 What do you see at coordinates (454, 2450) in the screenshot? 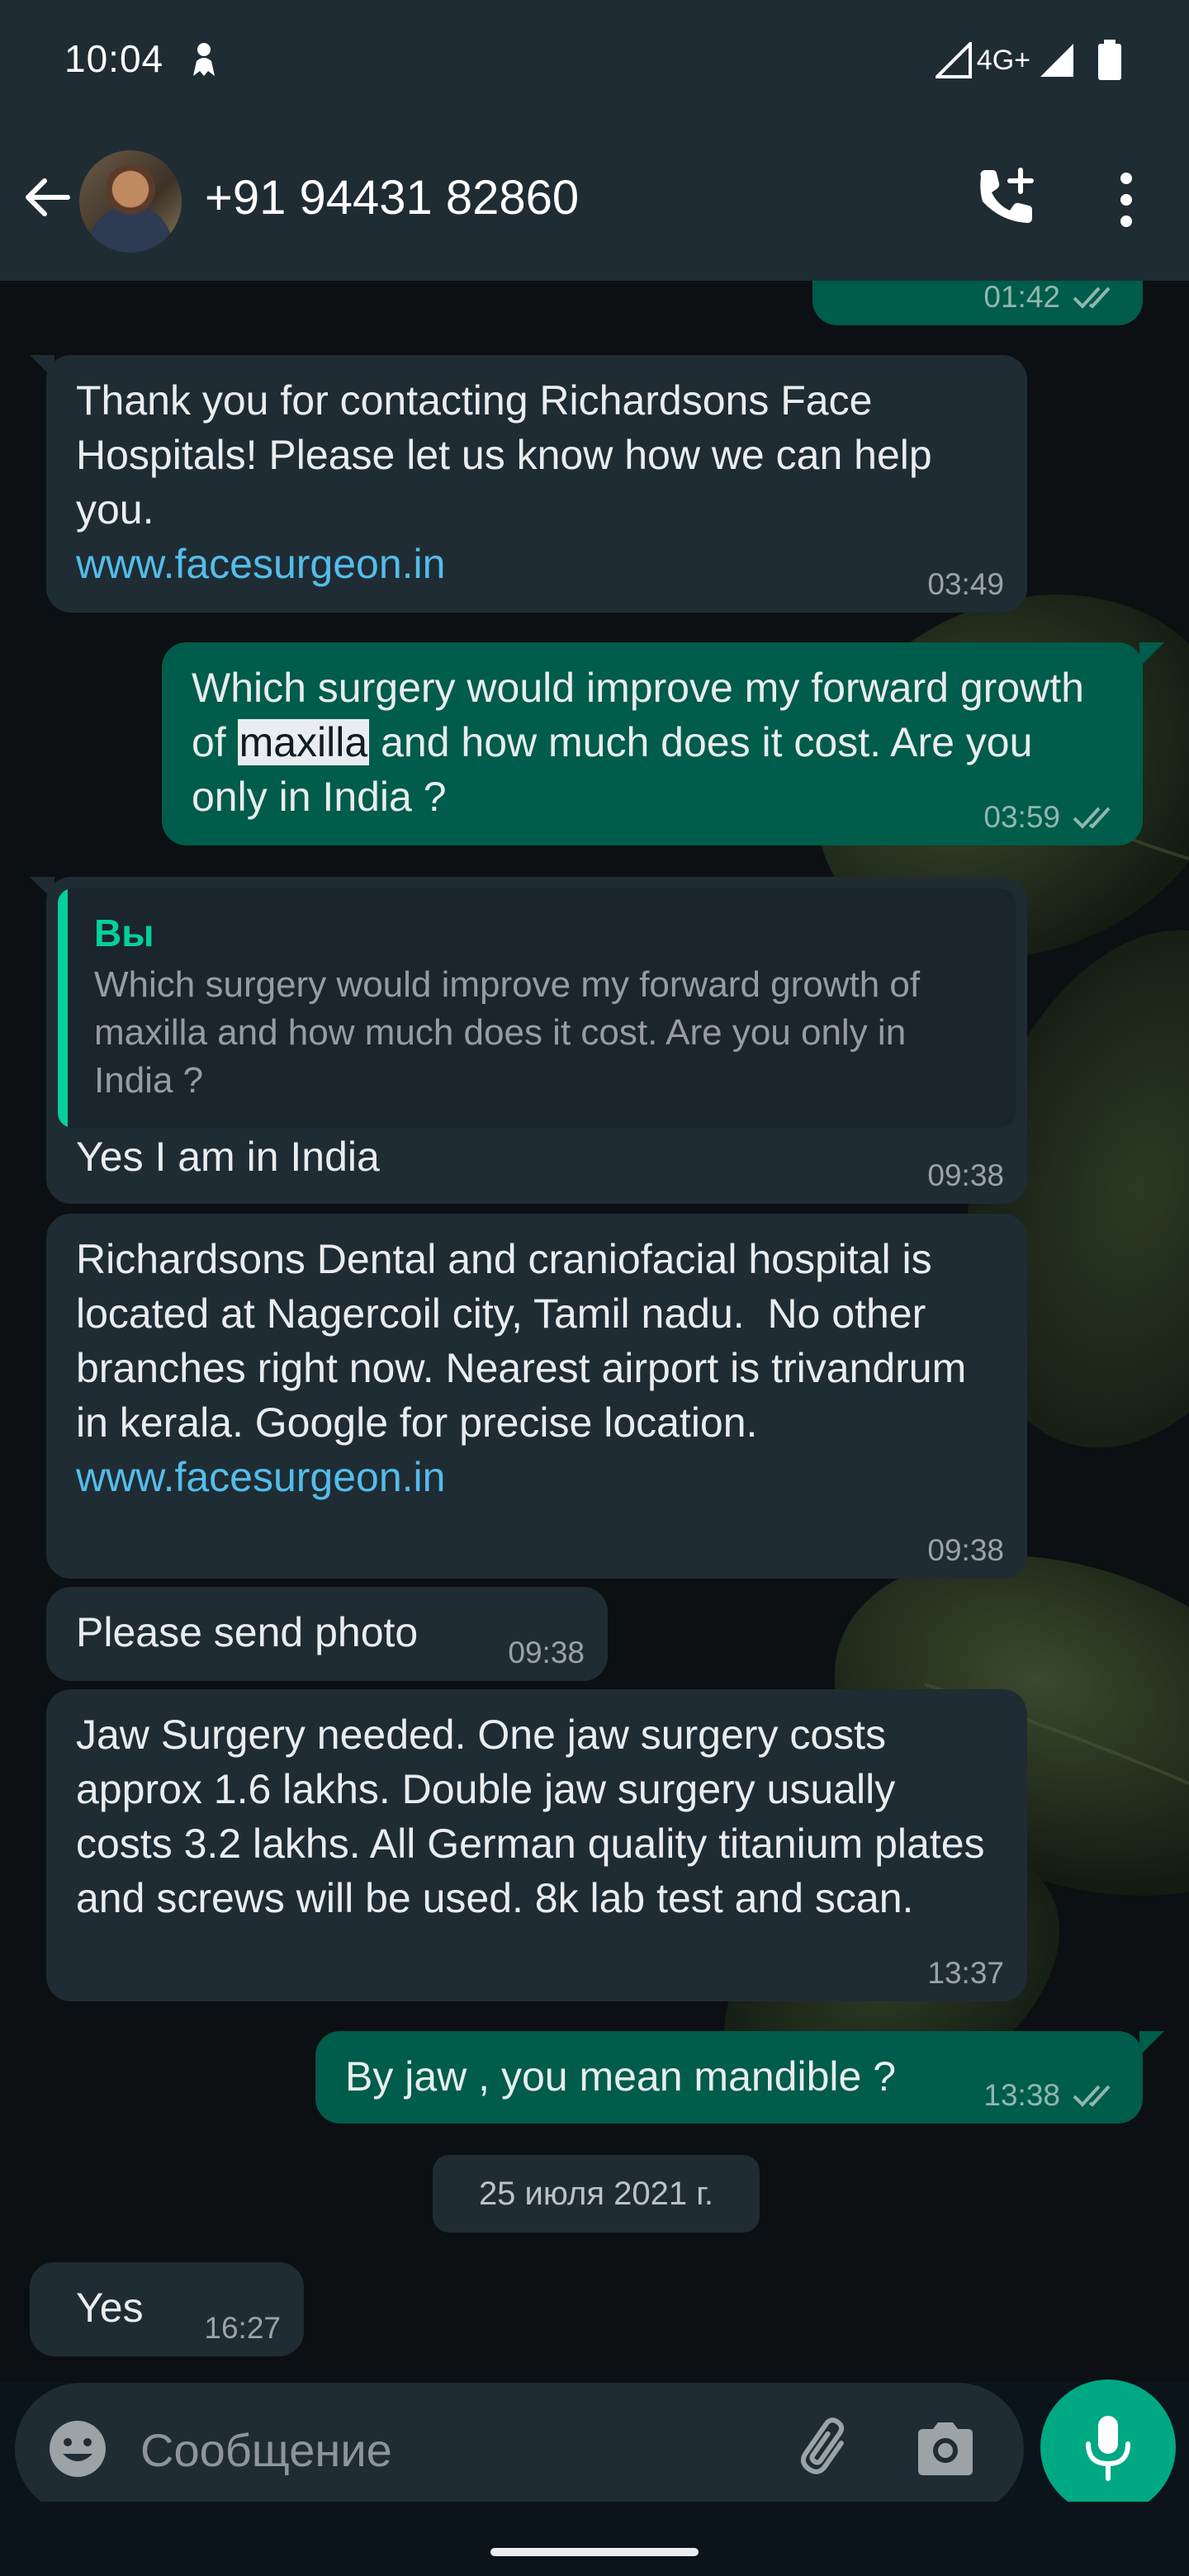
I see `message-input` at bounding box center [454, 2450].